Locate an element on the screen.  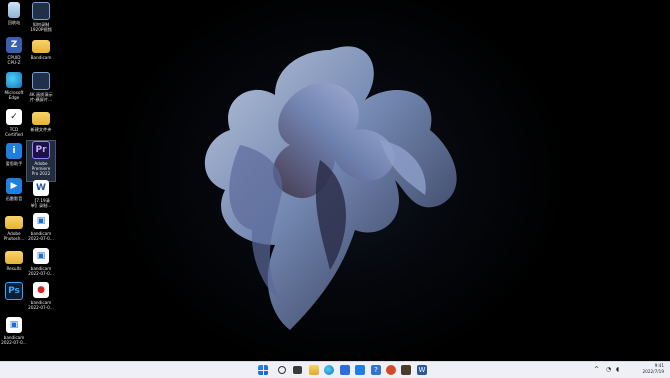
desktop-icon-video-1920p: 如何录制 1920P视频 is located at coordinates (41, 20).